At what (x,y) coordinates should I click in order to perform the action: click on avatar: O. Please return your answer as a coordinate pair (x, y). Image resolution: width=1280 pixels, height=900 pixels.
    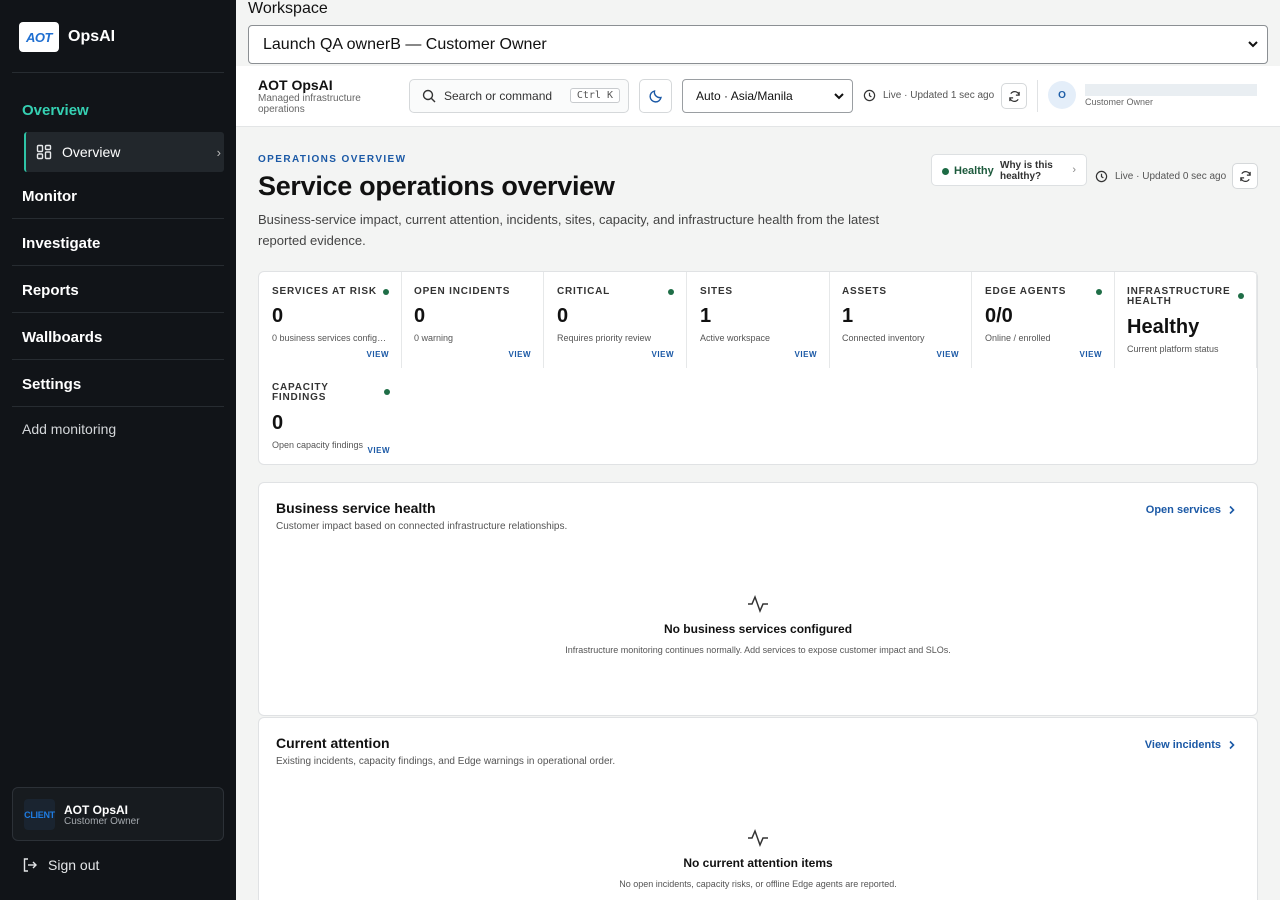
    Looking at the image, I should click on (1062, 95).